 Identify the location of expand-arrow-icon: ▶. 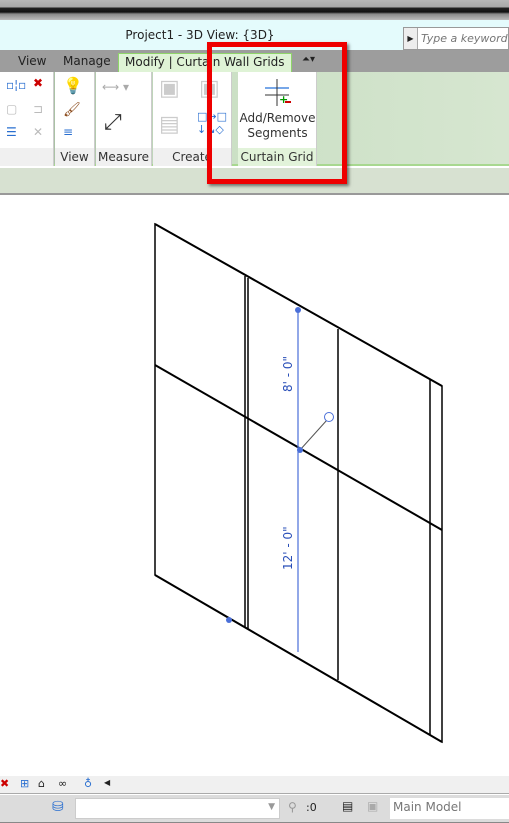
(411, 38).